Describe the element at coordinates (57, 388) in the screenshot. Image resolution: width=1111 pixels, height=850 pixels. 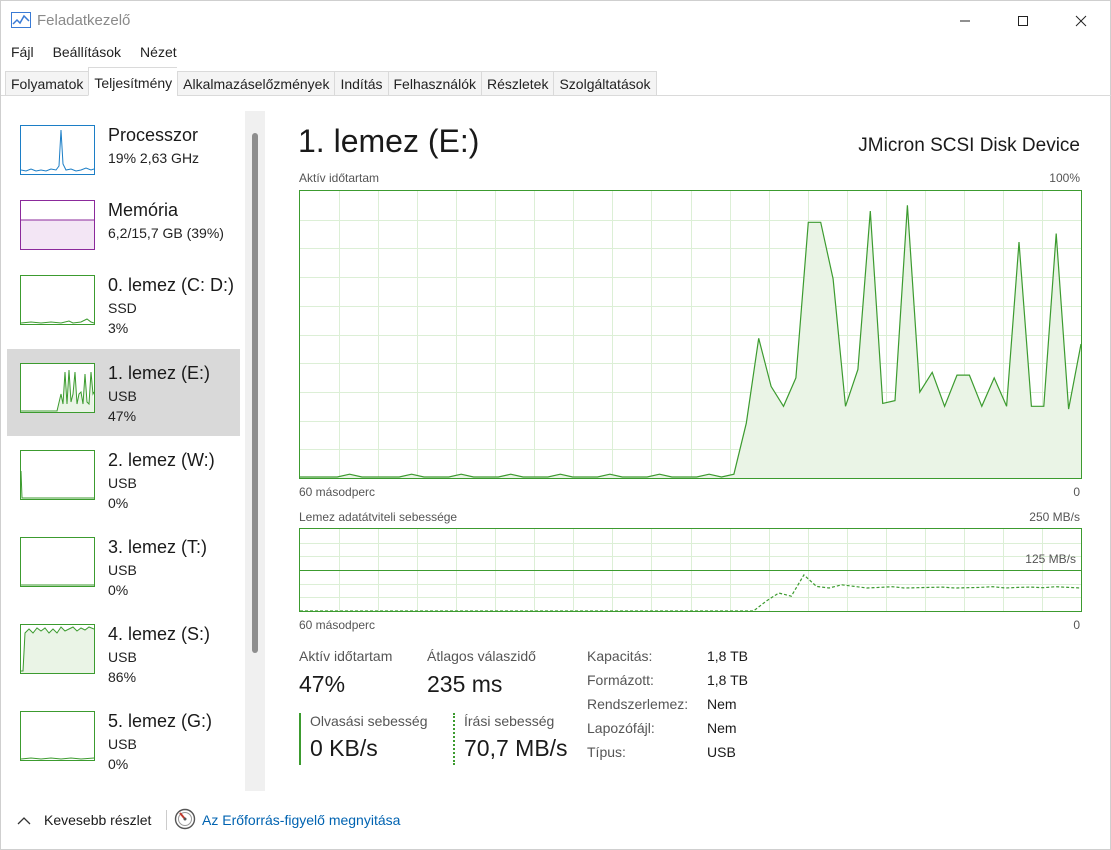
I see `disk-1-thumbnail-graph` at that location.